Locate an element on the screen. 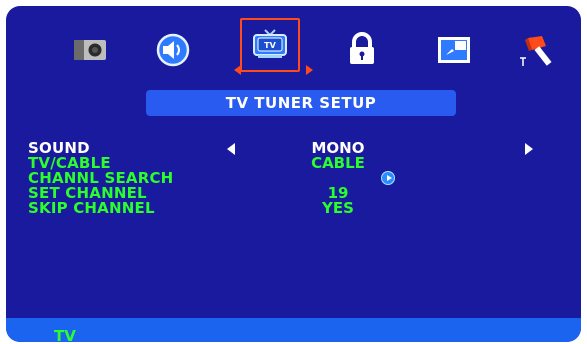 Image resolution: width=587 pixels, height=344 pixels. tv-icon-label: TV is located at coordinates (270, 45).